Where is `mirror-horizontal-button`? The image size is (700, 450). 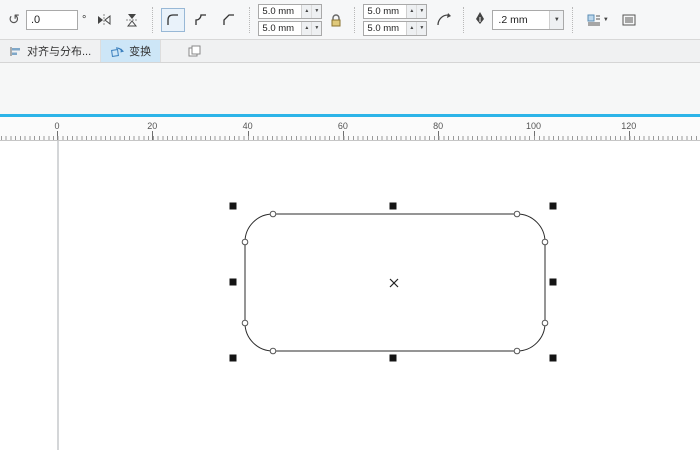 mirror-horizontal-button is located at coordinates (104, 20).